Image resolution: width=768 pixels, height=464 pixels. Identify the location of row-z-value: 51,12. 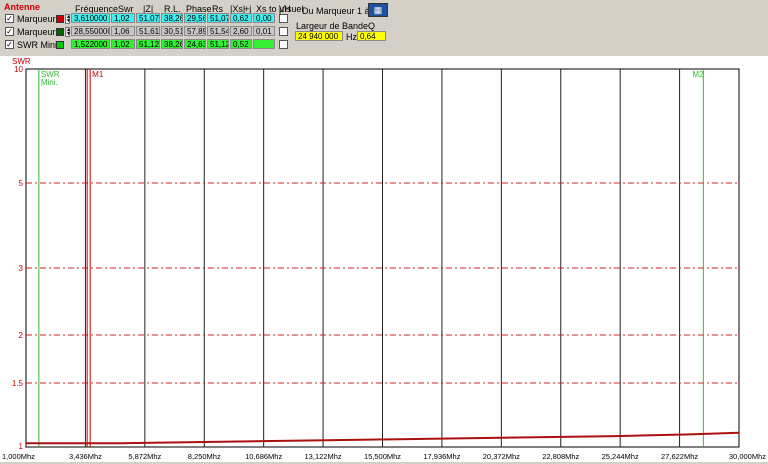
(148, 44).